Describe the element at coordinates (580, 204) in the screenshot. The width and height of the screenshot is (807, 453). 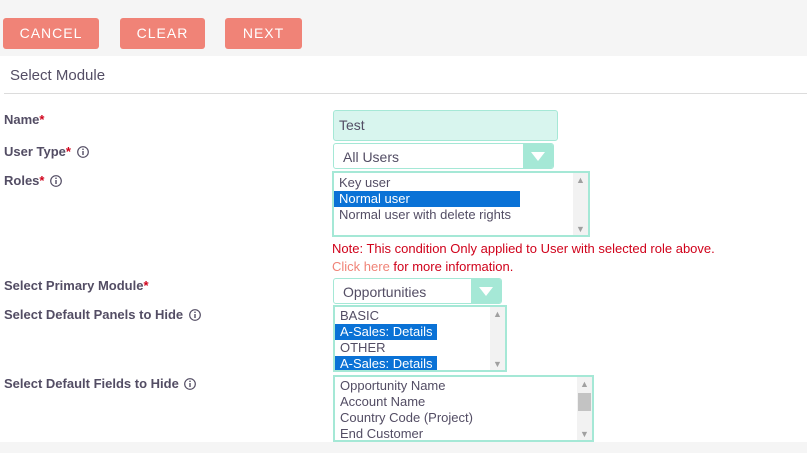
I see `roles-scrollbar: ▲ ▼` at that location.